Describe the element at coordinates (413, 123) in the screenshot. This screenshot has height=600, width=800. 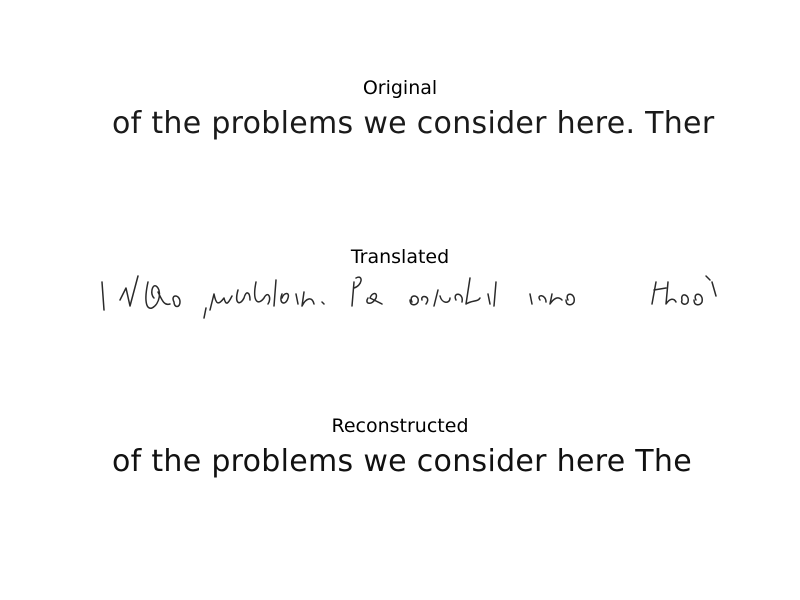
I see `original-text: of the problems we consider here. Ther` at that location.